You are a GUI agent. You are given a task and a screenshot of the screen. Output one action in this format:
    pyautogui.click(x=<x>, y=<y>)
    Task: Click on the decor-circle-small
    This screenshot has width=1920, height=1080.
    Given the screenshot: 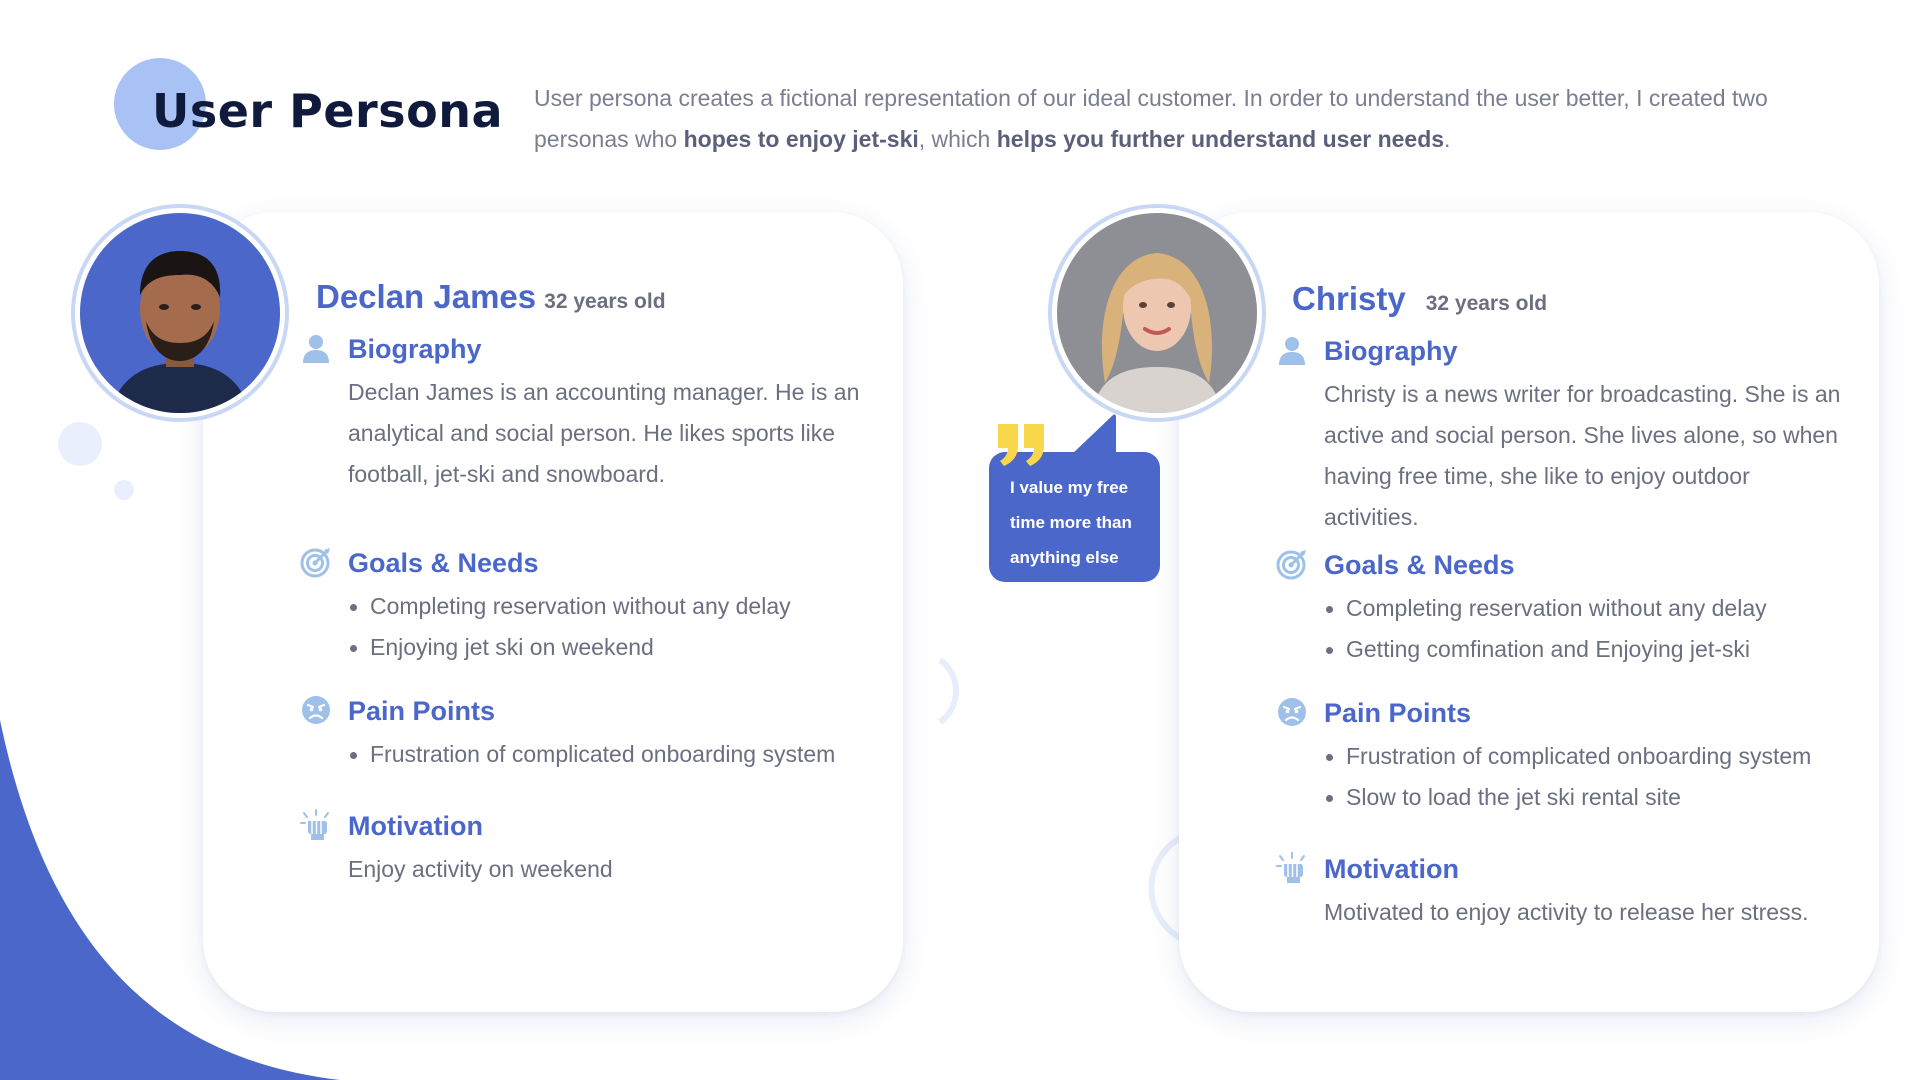 What is the action you would take?
    pyautogui.click(x=124, y=490)
    